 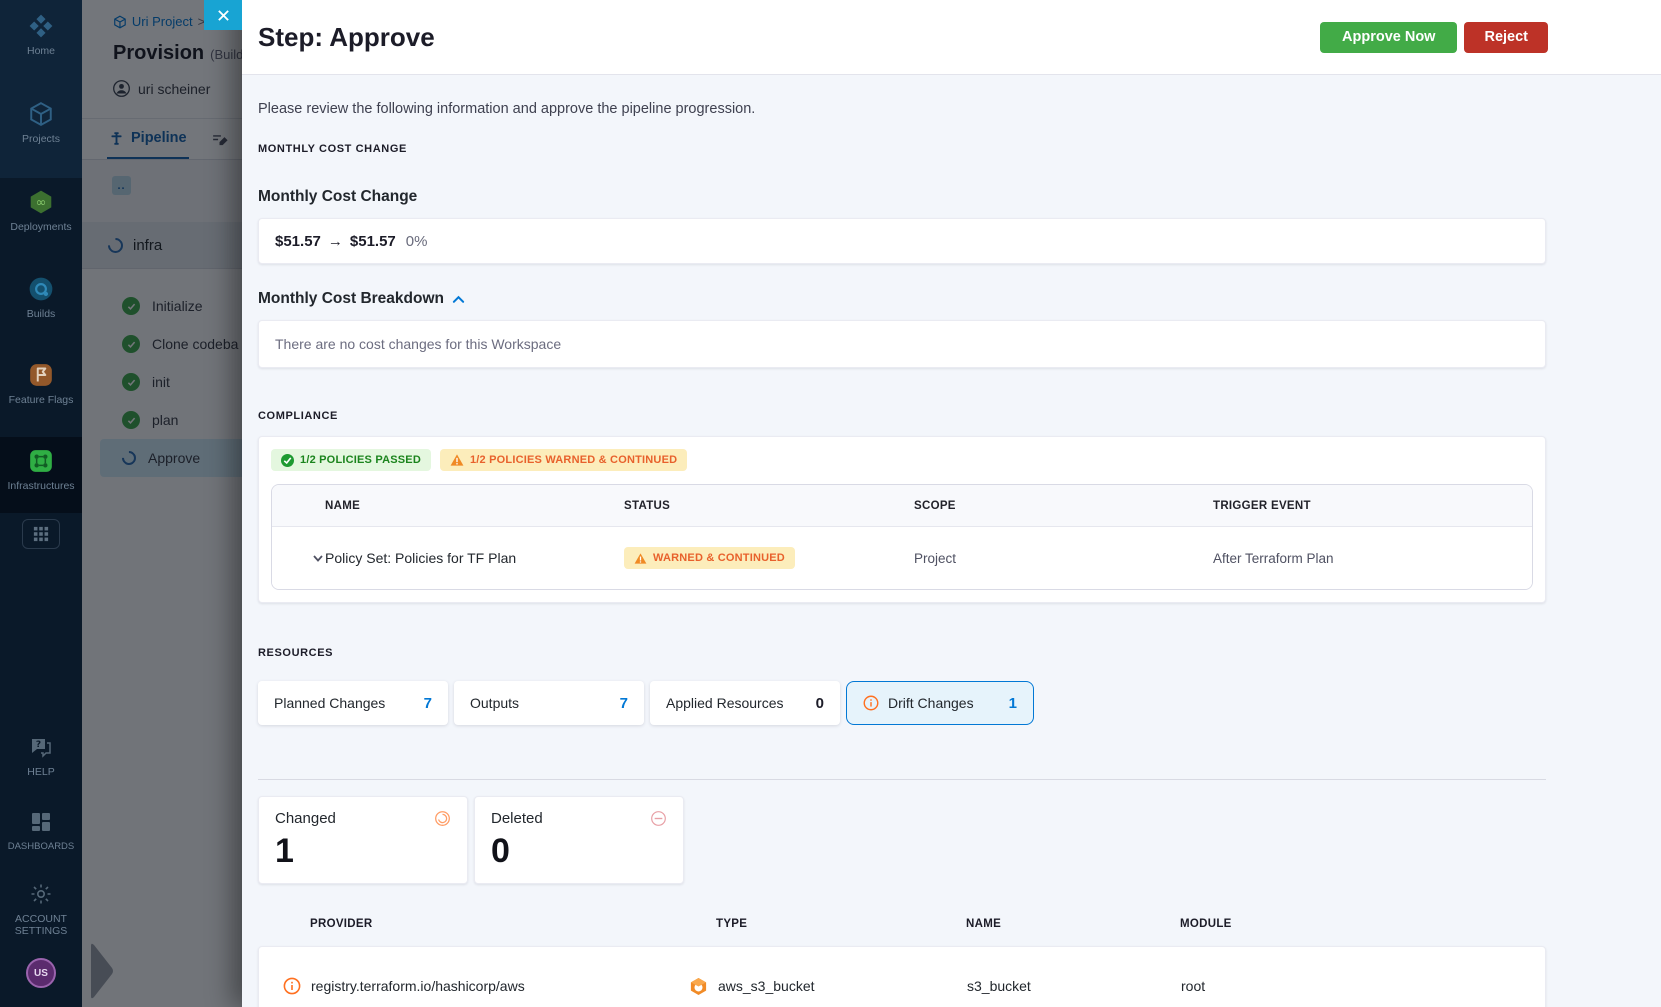 What do you see at coordinates (902, 924) in the screenshot?
I see `drift-table-header: PROVIDER TYPE NAME MODULE` at bounding box center [902, 924].